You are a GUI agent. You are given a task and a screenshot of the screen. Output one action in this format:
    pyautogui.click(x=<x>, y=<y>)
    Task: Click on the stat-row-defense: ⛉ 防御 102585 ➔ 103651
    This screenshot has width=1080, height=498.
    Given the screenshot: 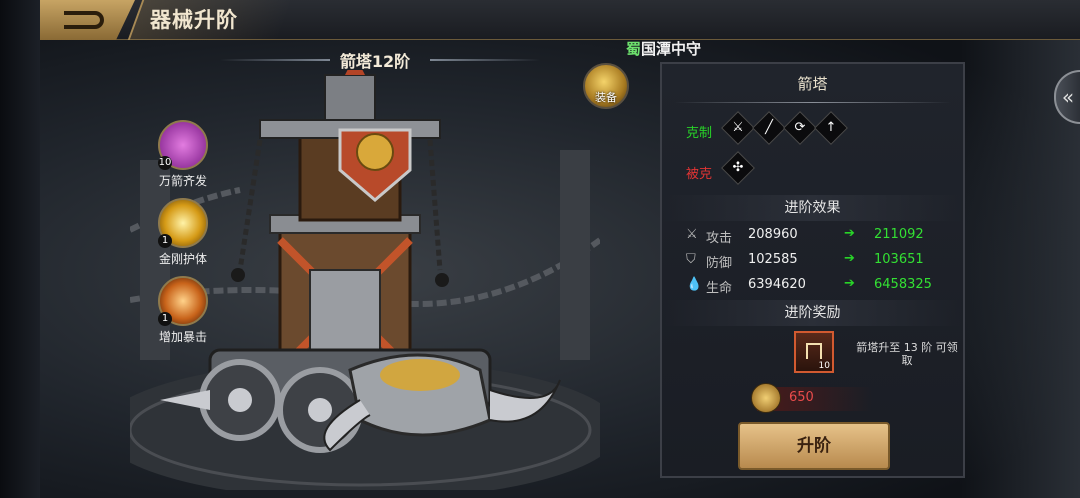 What is the action you would take?
    pyautogui.click(x=812, y=261)
    